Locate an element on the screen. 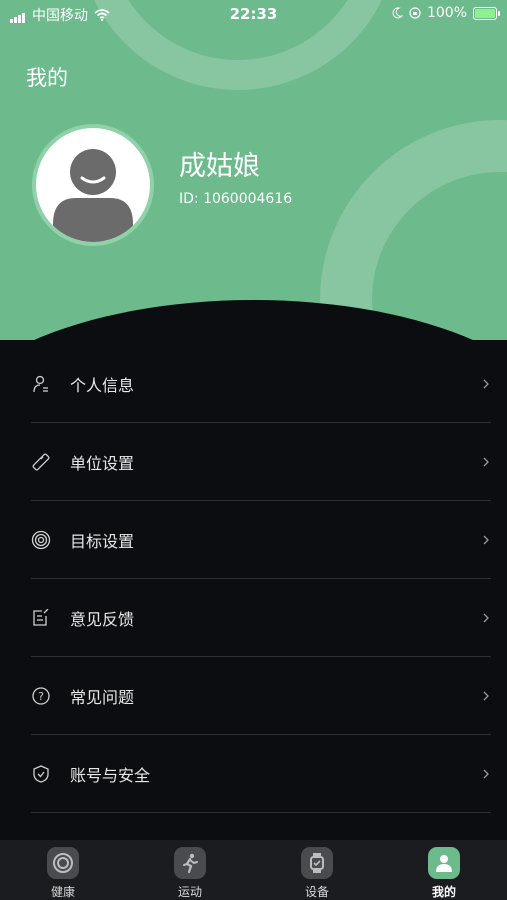 The width and height of the screenshot is (507, 900). moon-icon is located at coordinates (397, 13).